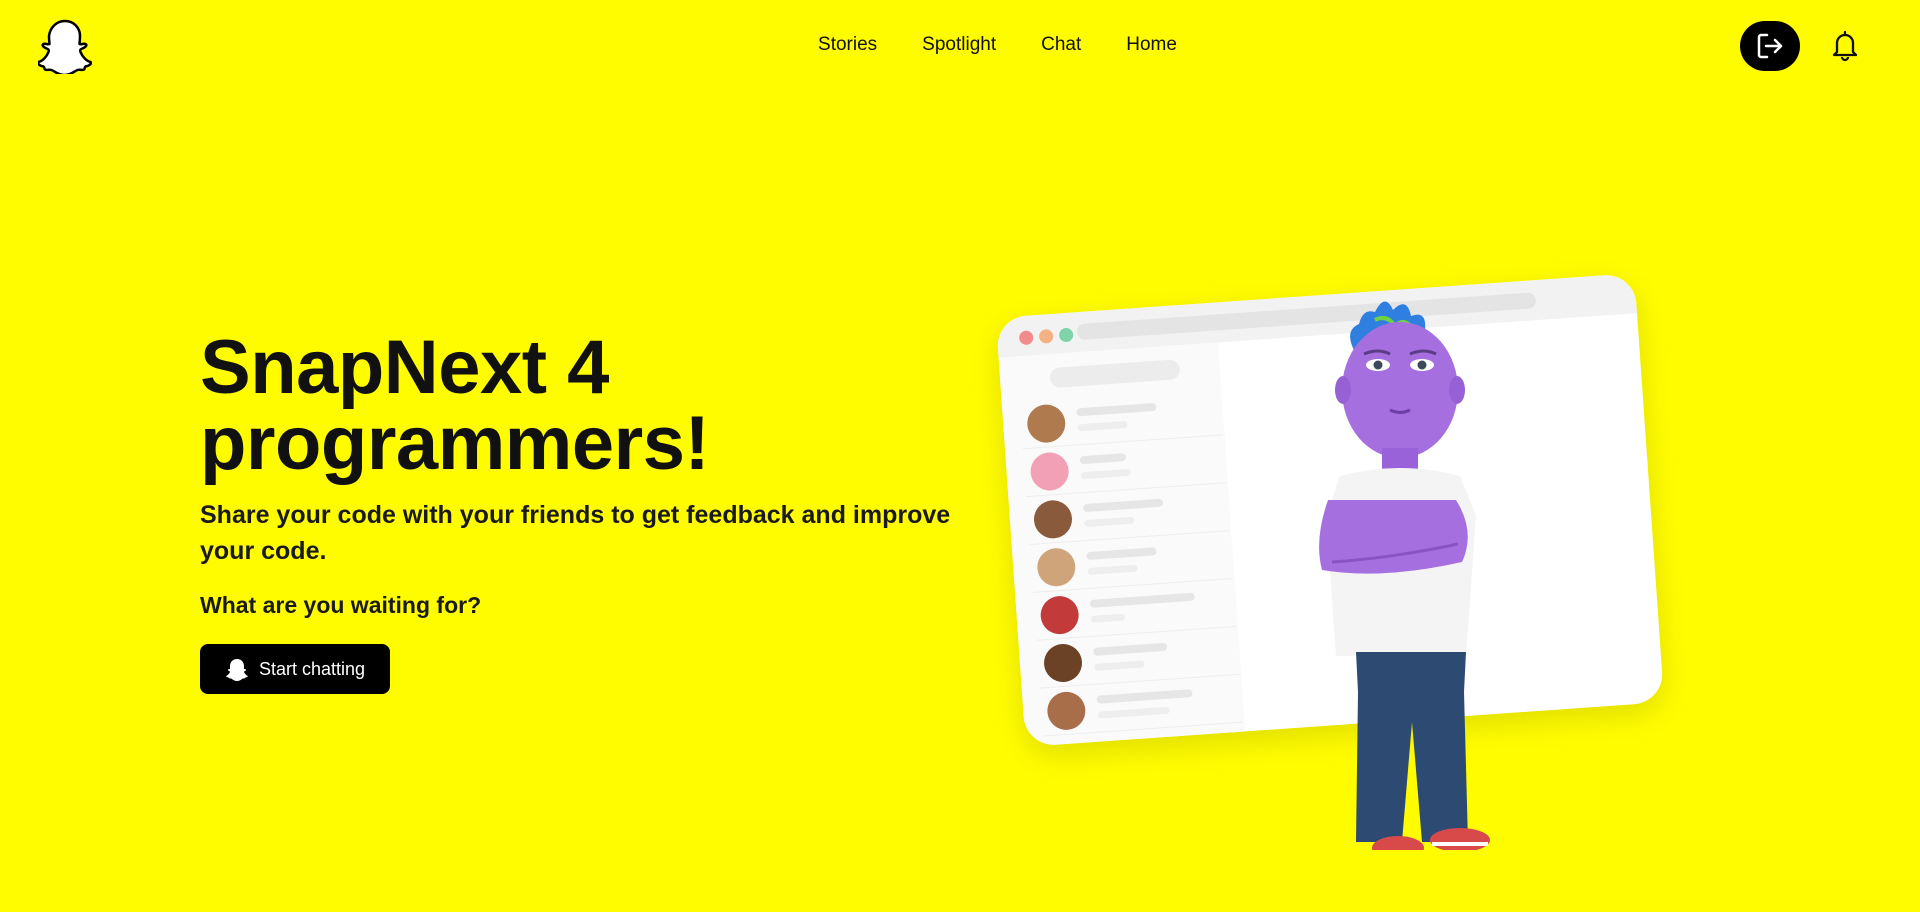  What do you see at coordinates (1061, 45) in the screenshot?
I see `nav-chat: Chat` at bounding box center [1061, 45].